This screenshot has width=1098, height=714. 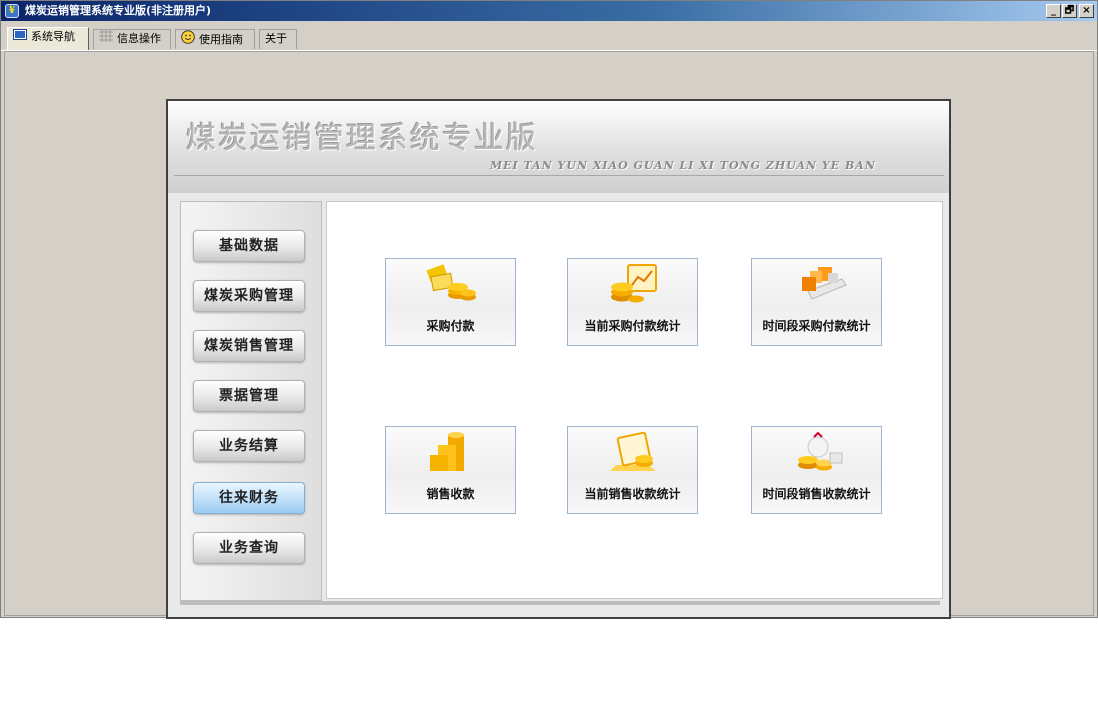 I want to click on function-label: 当前销售收款统计, so click(x=632, y=494).